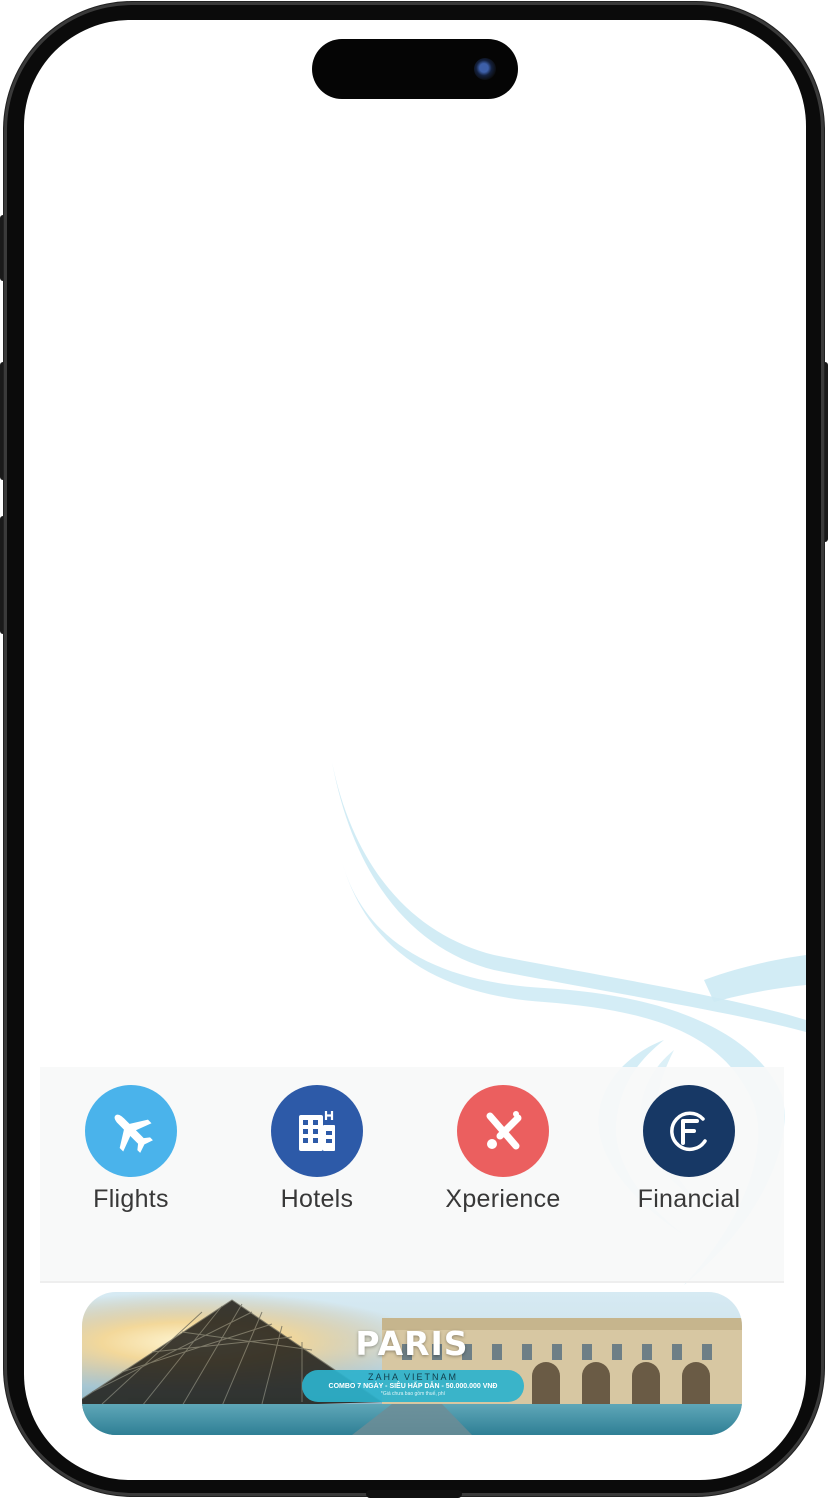  I want to click on banner-note: *Giá chưa bao gồm thuế, phí, so click(413, 1394).